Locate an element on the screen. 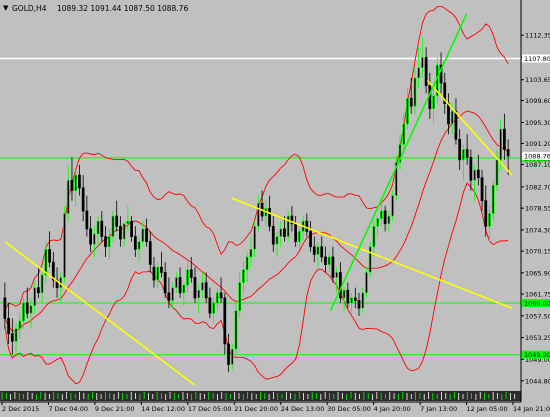 The image size is (550, 417). price-tick-label: 1070.15 is located at coordinates (537, 252).